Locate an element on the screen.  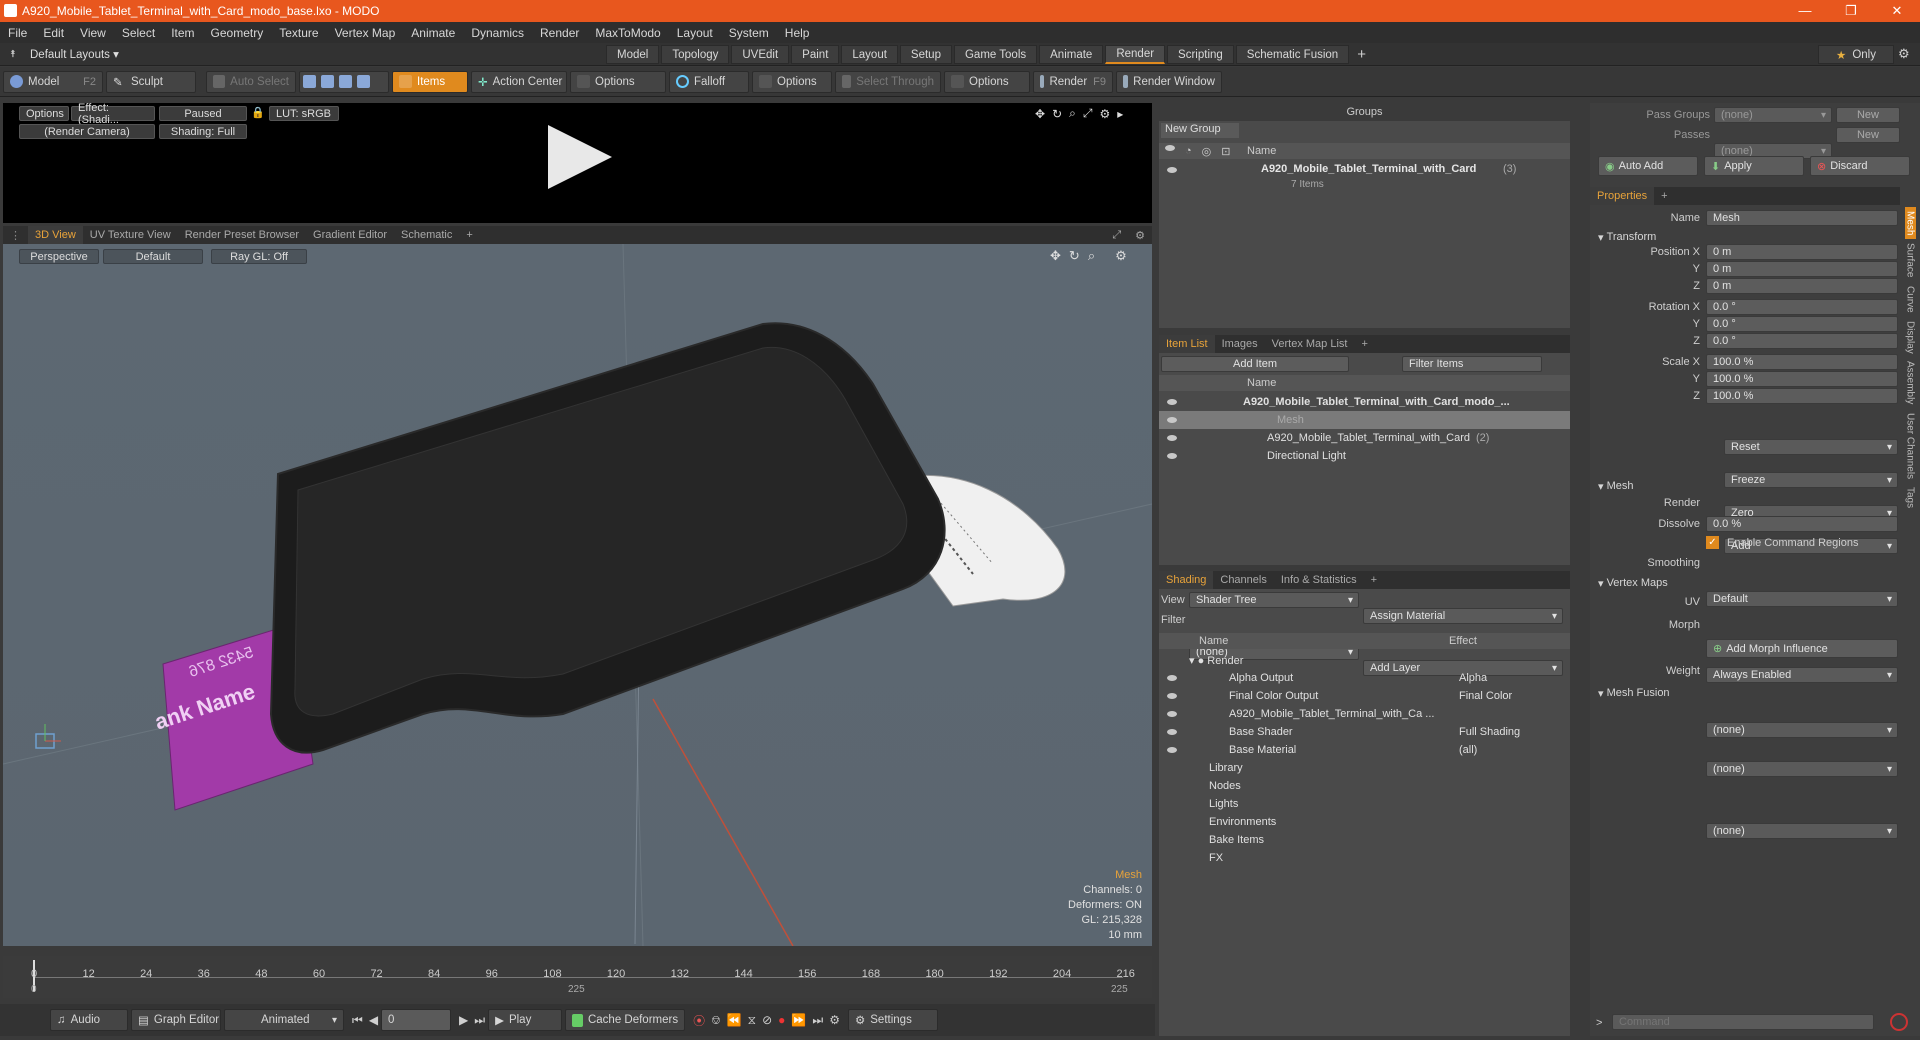
tab-paint: Paint is located at coordinates (815, 54).